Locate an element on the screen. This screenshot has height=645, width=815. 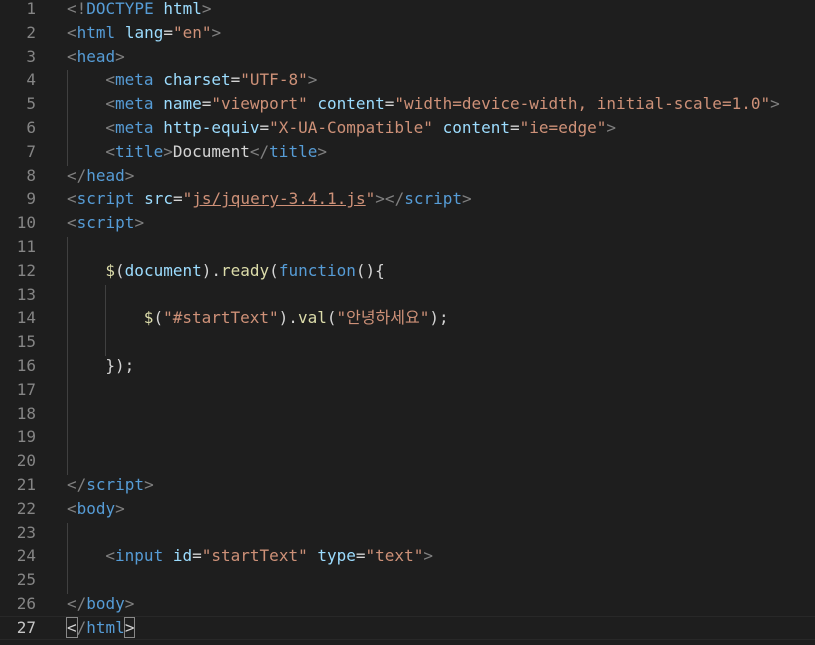
line-code: <head> is located at coordinates (96, 57).